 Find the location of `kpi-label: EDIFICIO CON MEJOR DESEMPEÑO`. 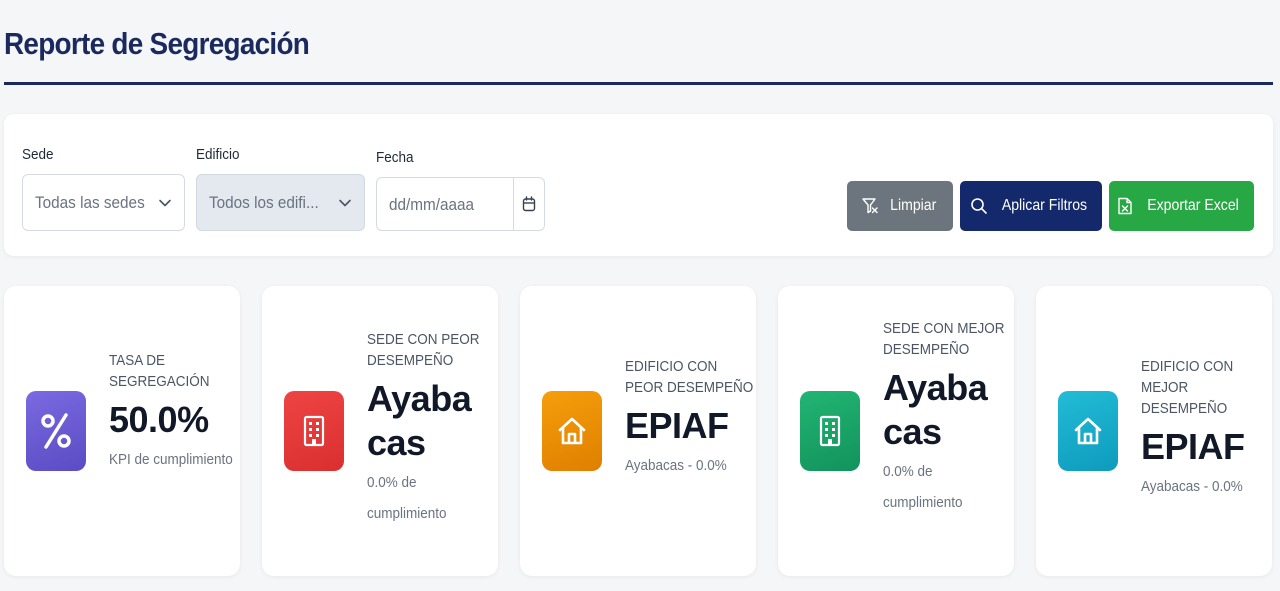

kpi-label: EDIFICIO CON MEJOR DESEMPEÑO is located at coordinates (1187, 387).